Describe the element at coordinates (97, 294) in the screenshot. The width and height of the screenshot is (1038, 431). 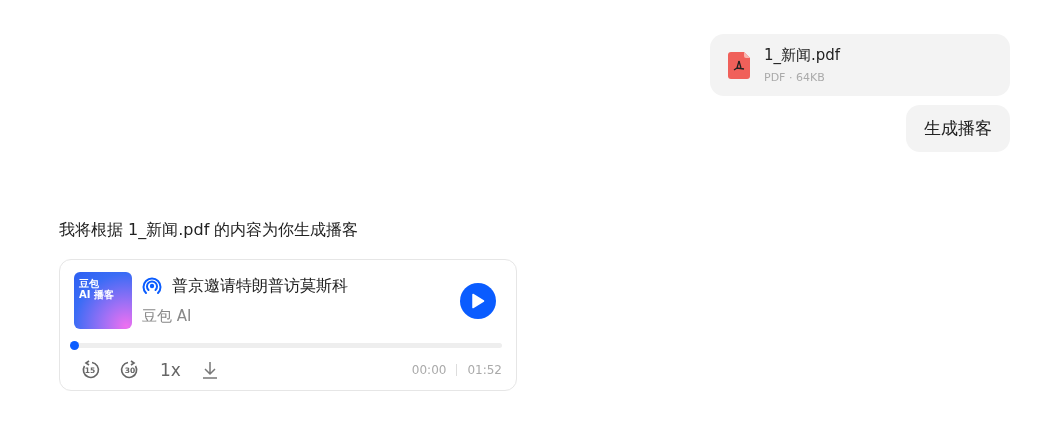
I see `cover-subtitle: AI 播客` at that location.